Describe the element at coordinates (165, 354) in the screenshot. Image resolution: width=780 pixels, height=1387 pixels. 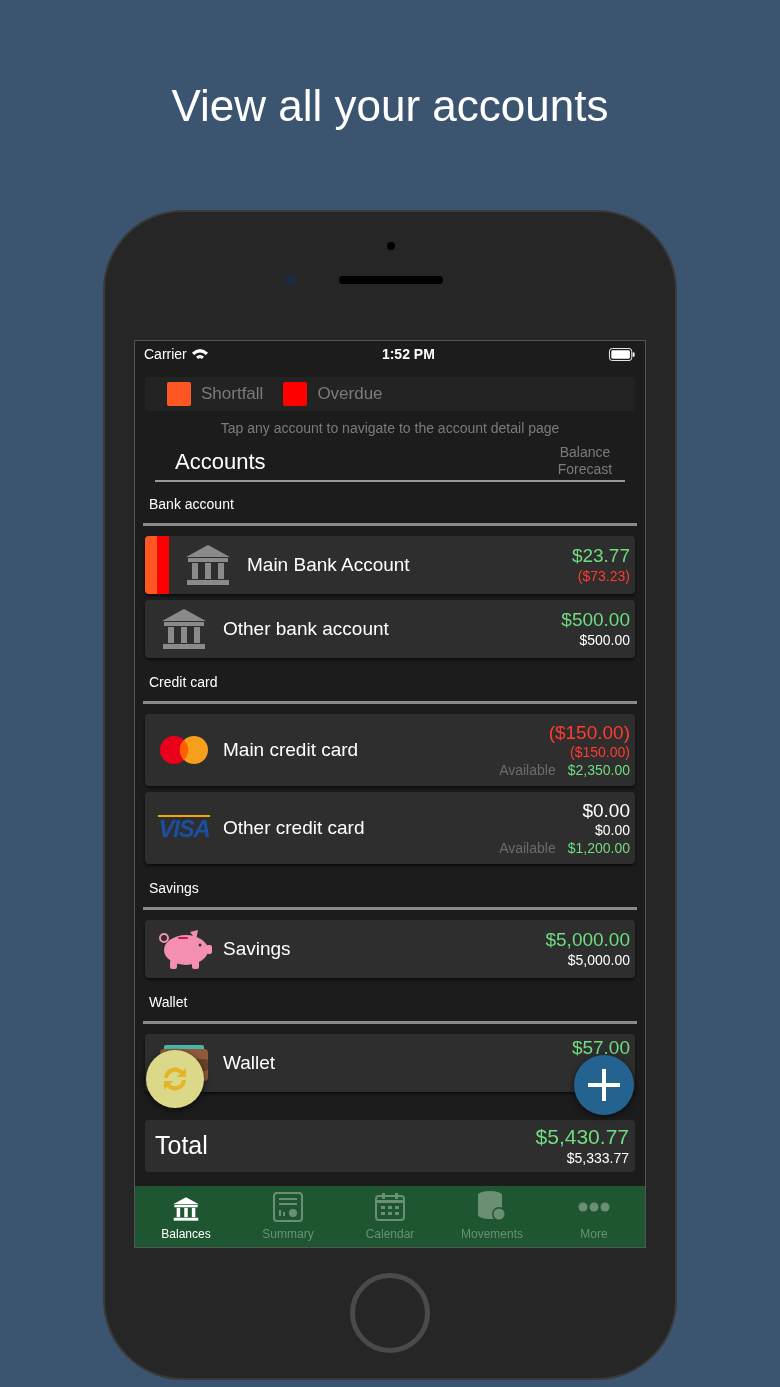
I see `carrier-label: Carrier` at that location.